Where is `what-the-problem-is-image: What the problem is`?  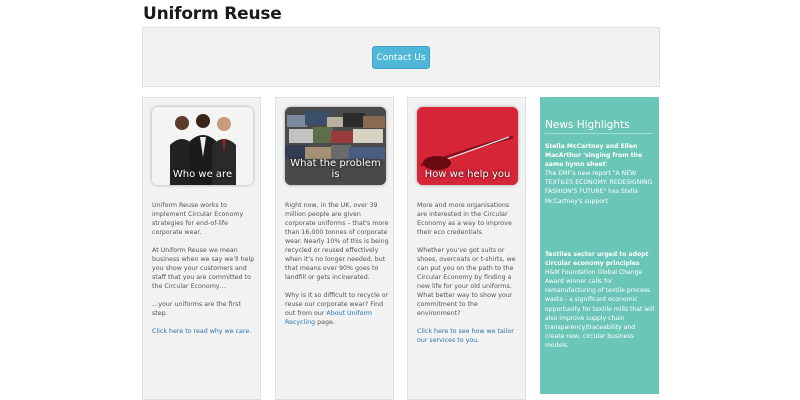 what-the-problem-is-image: What the problem is is located at coordinates (335, 146).